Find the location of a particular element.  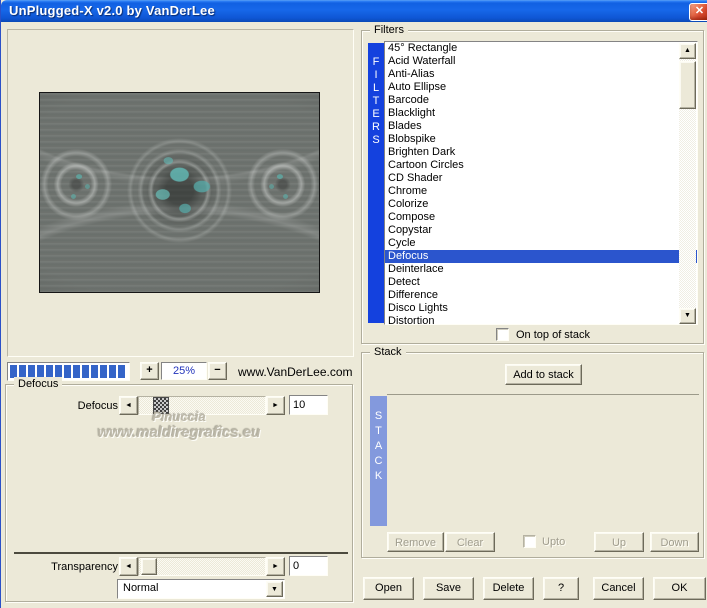

filters-scrollbar: ▲ ▼ is located at coordinates (687, 183).